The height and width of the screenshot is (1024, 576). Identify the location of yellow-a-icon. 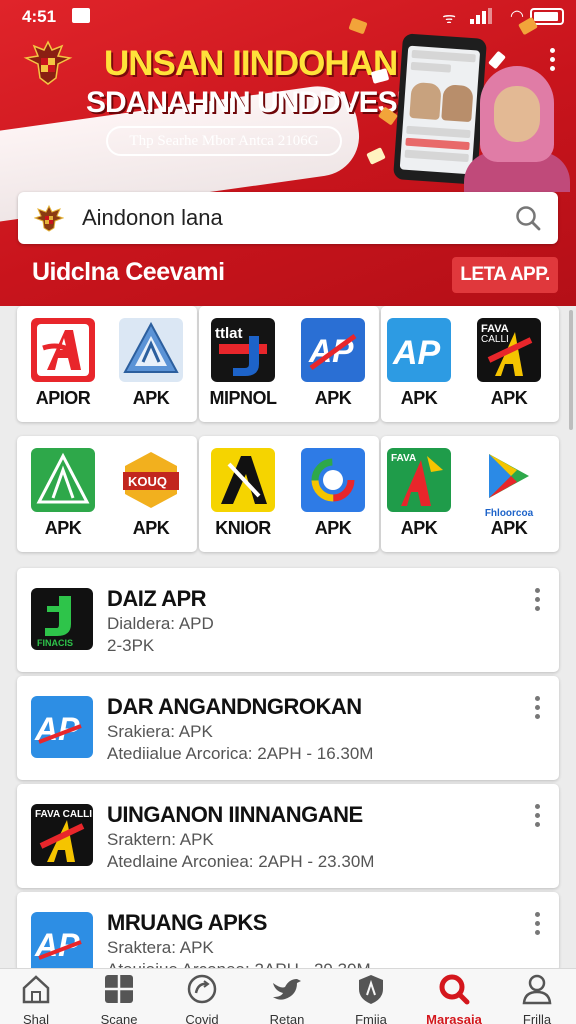
(243, 480).